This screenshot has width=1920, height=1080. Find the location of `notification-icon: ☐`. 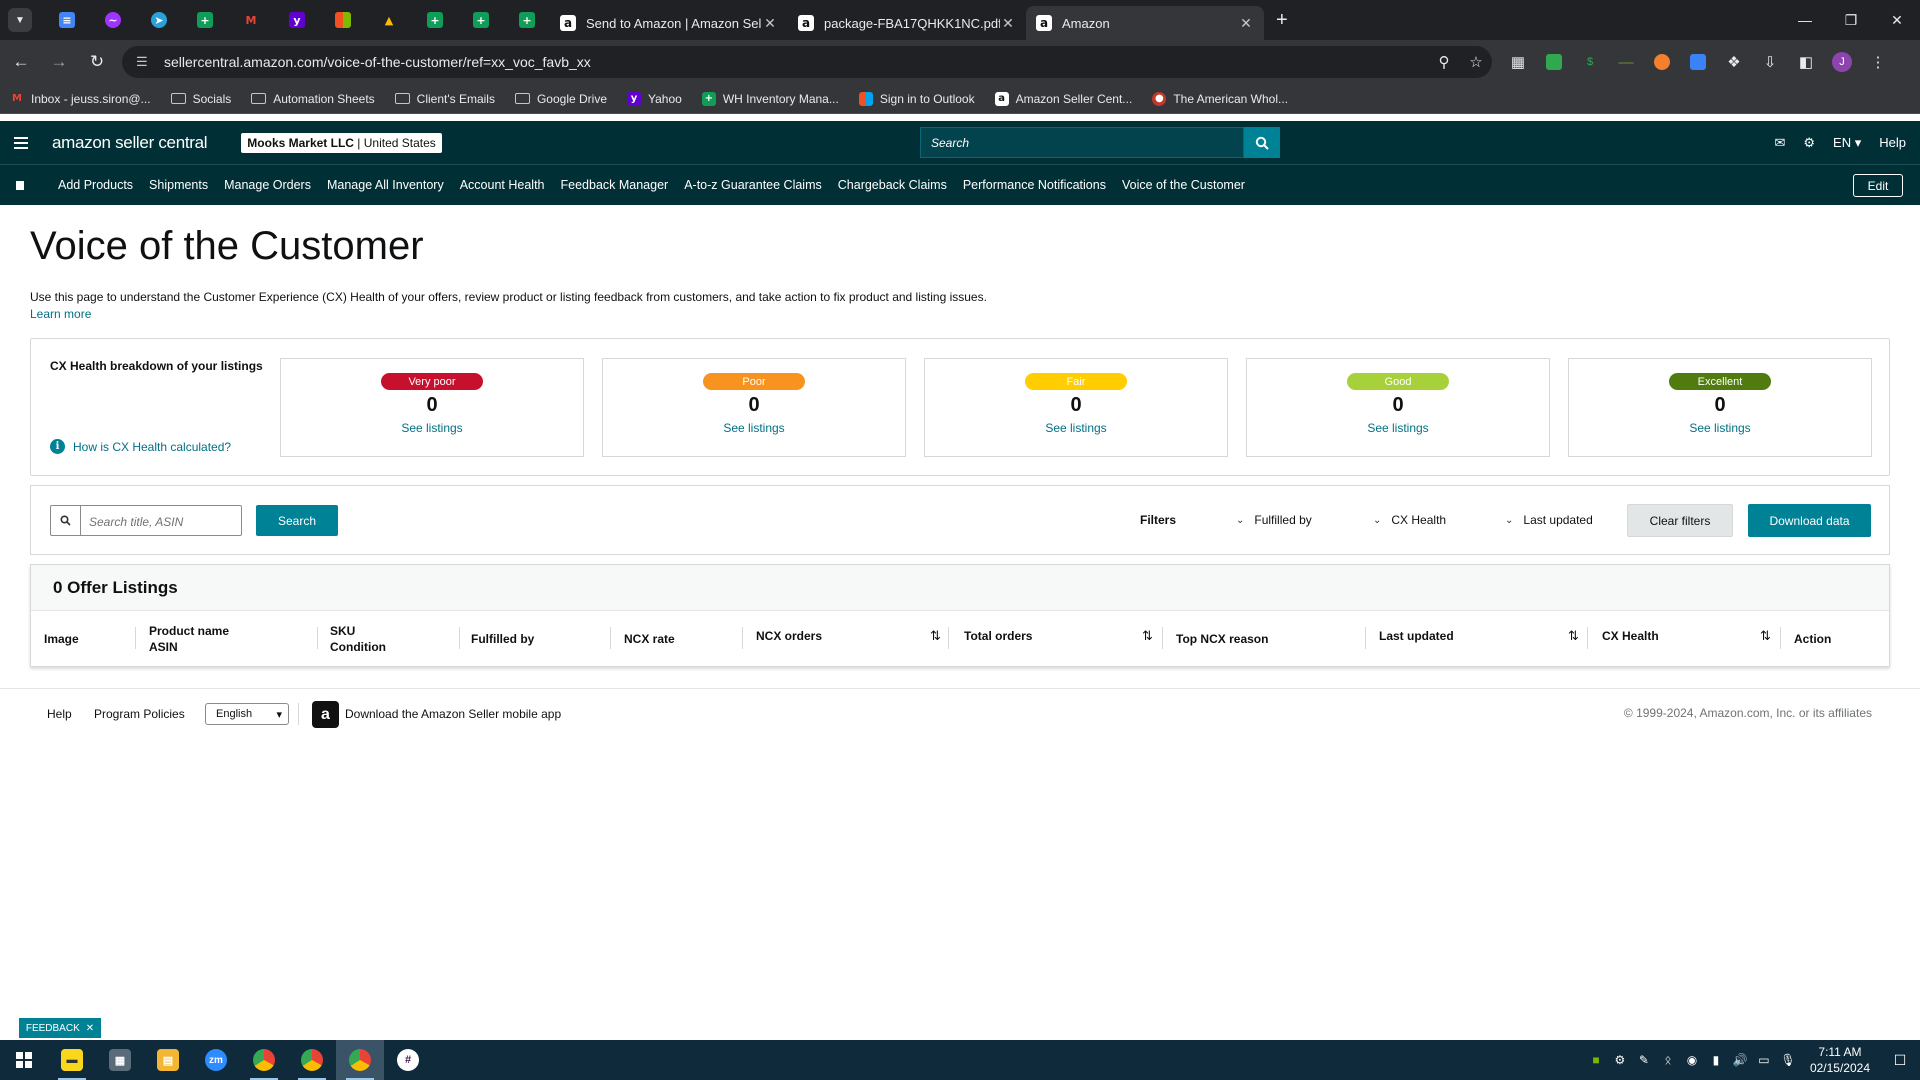

notification-icon: ☐ is located at coordinates (1900, 1060).